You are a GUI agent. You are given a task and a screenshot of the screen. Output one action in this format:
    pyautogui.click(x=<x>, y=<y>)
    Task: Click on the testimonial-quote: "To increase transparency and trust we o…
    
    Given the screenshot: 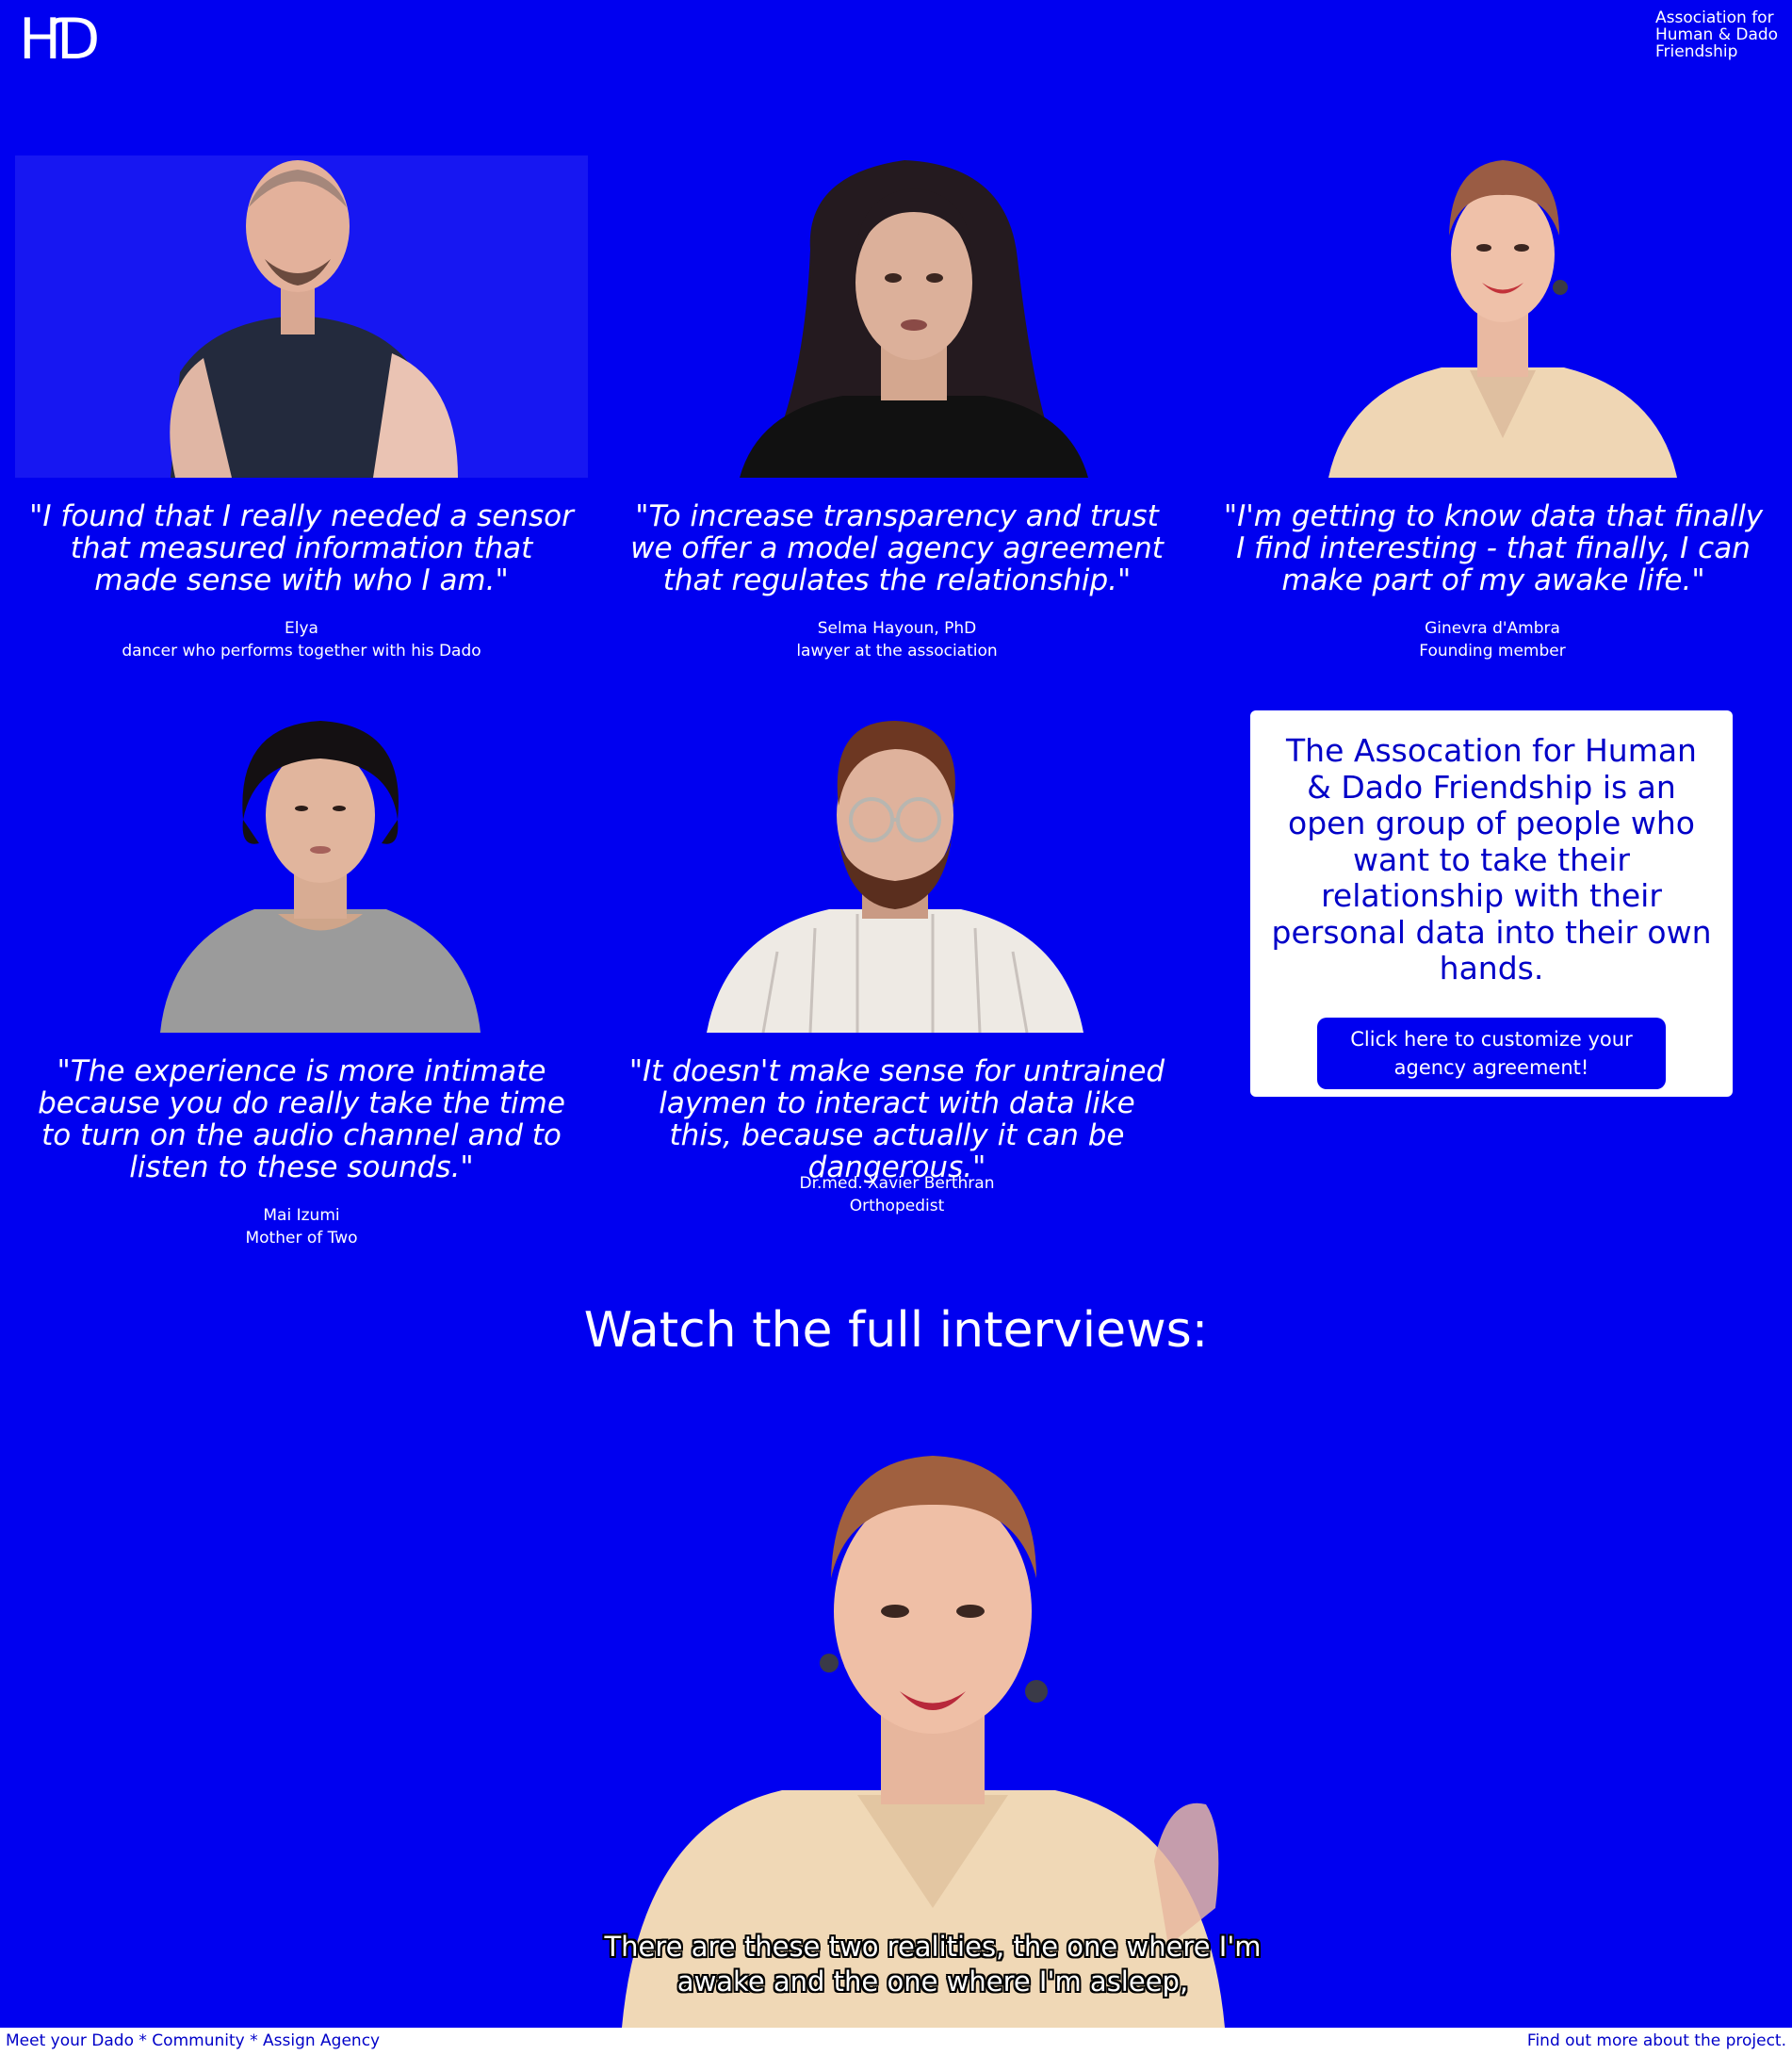 What is the action you would take?
    pyautogui.click(x=897, y=548)
    